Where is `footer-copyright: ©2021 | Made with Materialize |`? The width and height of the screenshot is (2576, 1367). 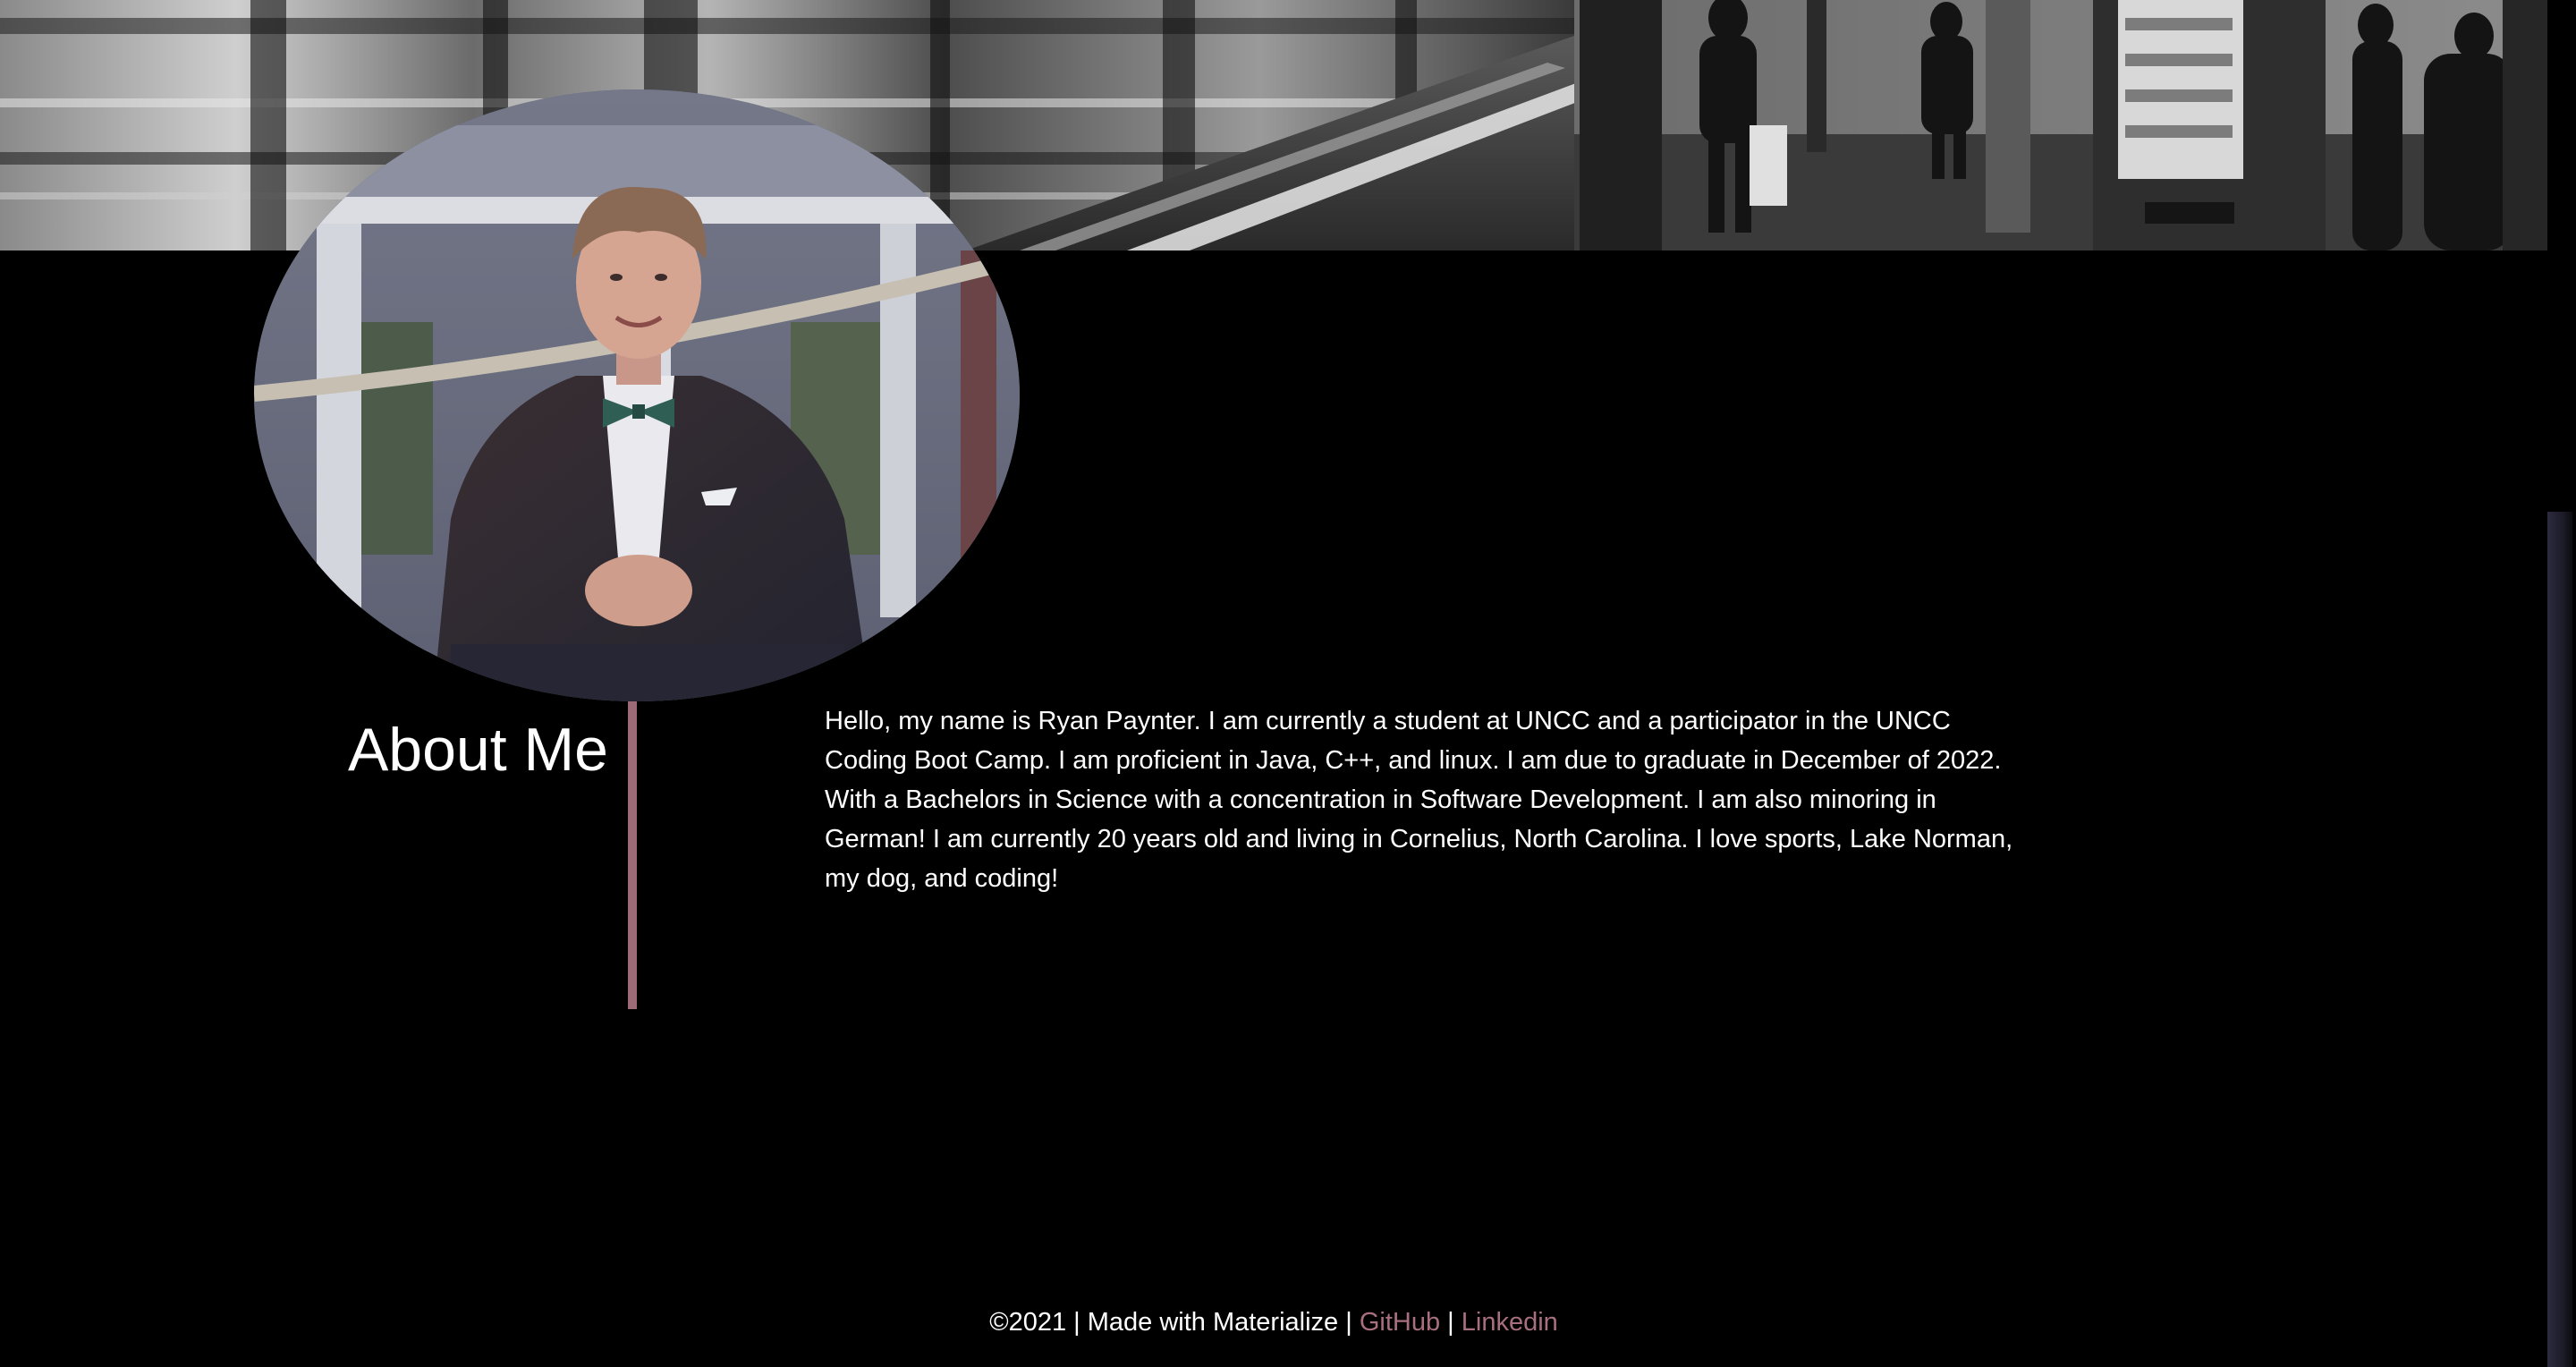 footer-copyright: ©2021 | Made with Materialize | is located at coordinates (1170, 1322).